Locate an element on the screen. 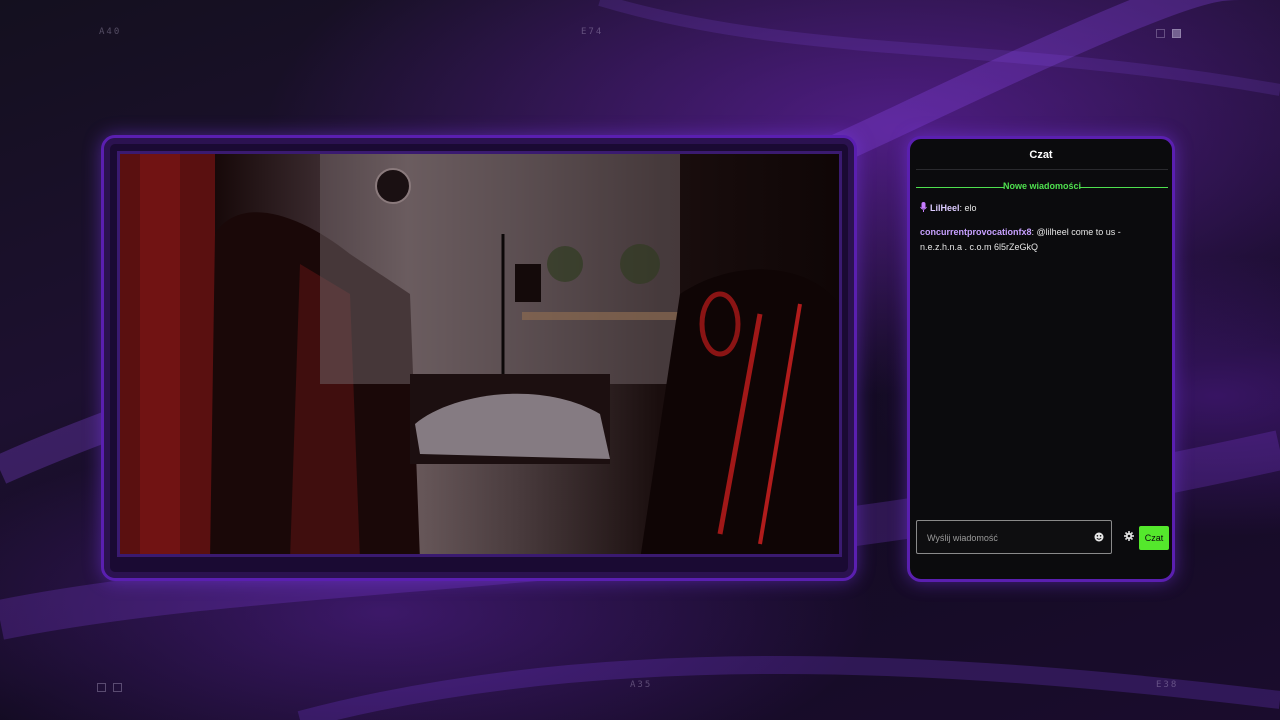 The image size is (1280, 720). gear-icon is located at coordinates (1129, 536).